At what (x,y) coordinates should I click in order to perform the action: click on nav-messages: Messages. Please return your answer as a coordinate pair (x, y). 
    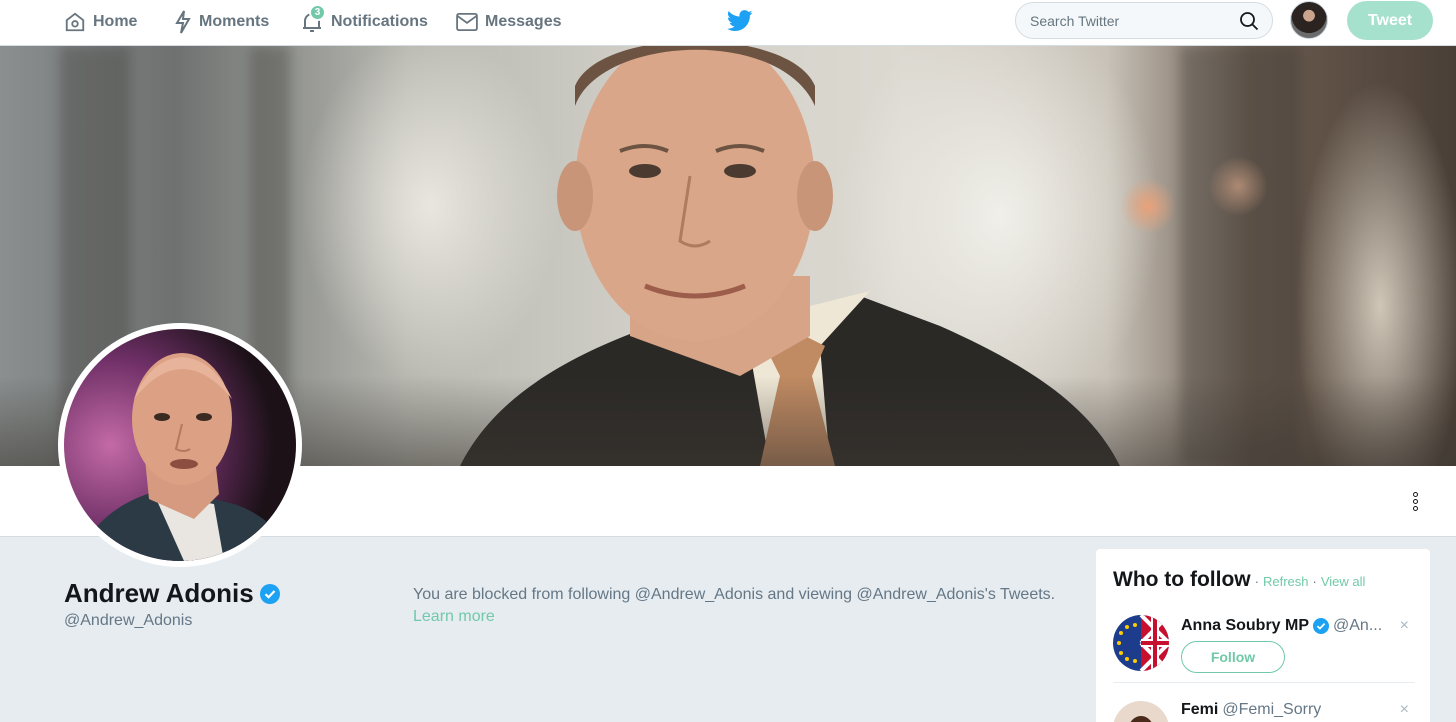
    Looking at the image, I should click on (509, 22).